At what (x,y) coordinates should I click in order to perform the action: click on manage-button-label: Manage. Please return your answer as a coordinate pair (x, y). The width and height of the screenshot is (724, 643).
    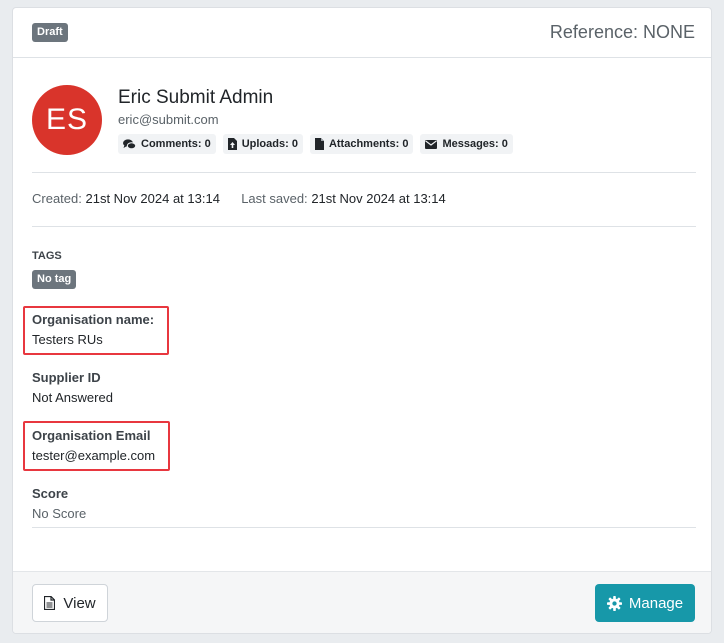
    Looking at the image, I should click on (656, 603).